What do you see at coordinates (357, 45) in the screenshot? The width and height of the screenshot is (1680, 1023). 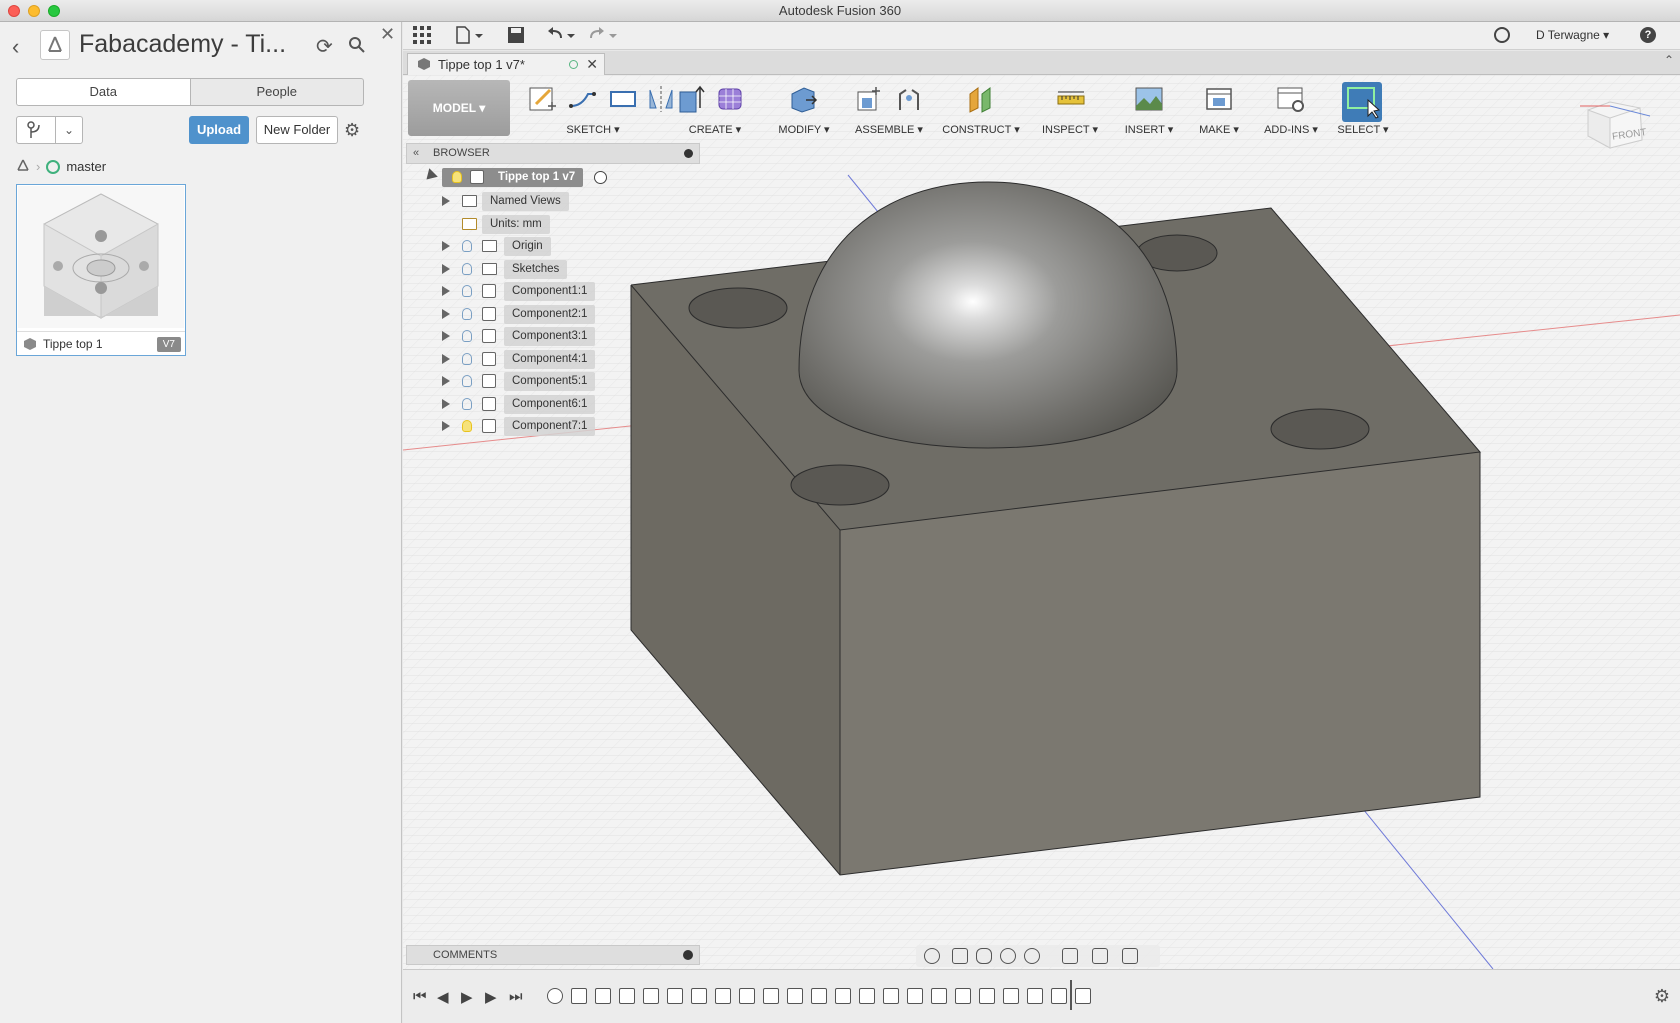 I see `search-icon` at bounding box center [357, 45].